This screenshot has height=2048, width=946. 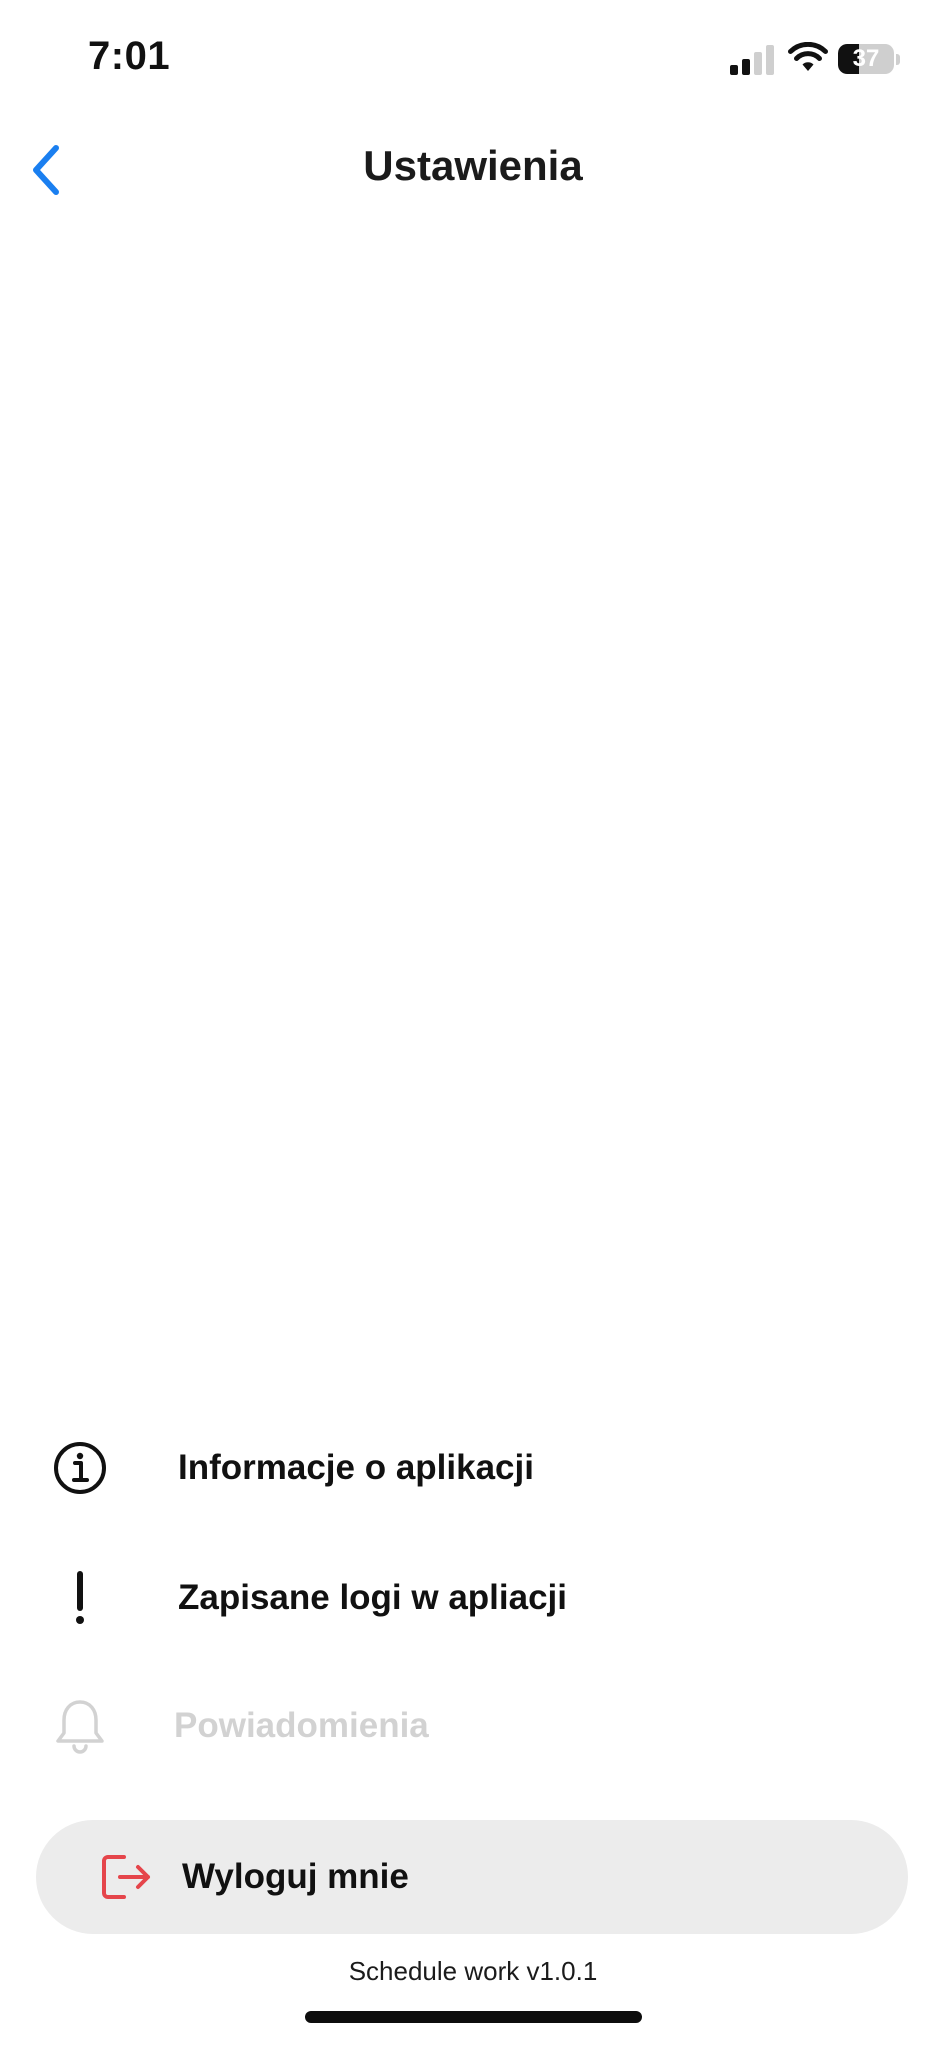 I want to click on battery-body: 37, so click(x=866, y=59).